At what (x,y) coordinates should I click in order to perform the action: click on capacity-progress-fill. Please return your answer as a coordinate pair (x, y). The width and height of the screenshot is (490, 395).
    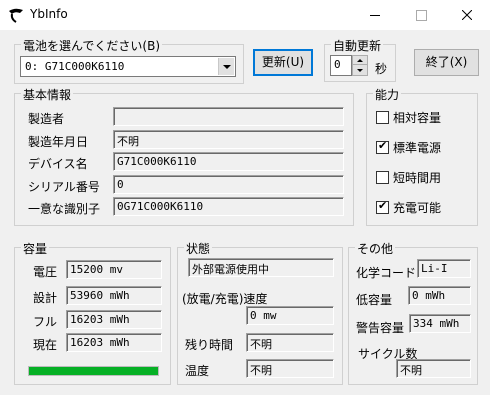
    Looking at the image, I should click on (93, 371).